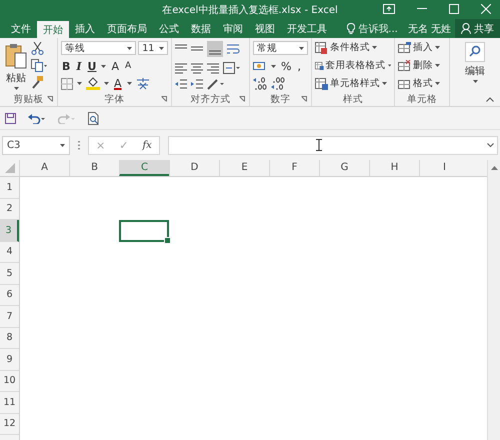 The height and width of the screenshot is (440, 500). Describe the element at coordinates (9, 295) in the screenshot. I see `row-header: 6` at that location.